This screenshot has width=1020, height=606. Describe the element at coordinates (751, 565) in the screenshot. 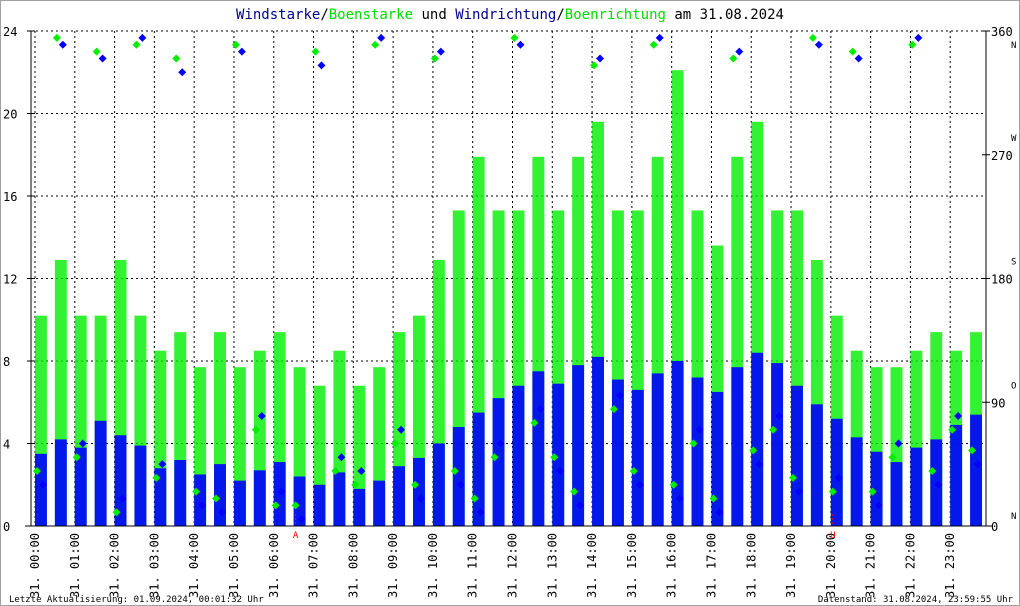

I see `x-tick-label: 31. 18:00` at that location.